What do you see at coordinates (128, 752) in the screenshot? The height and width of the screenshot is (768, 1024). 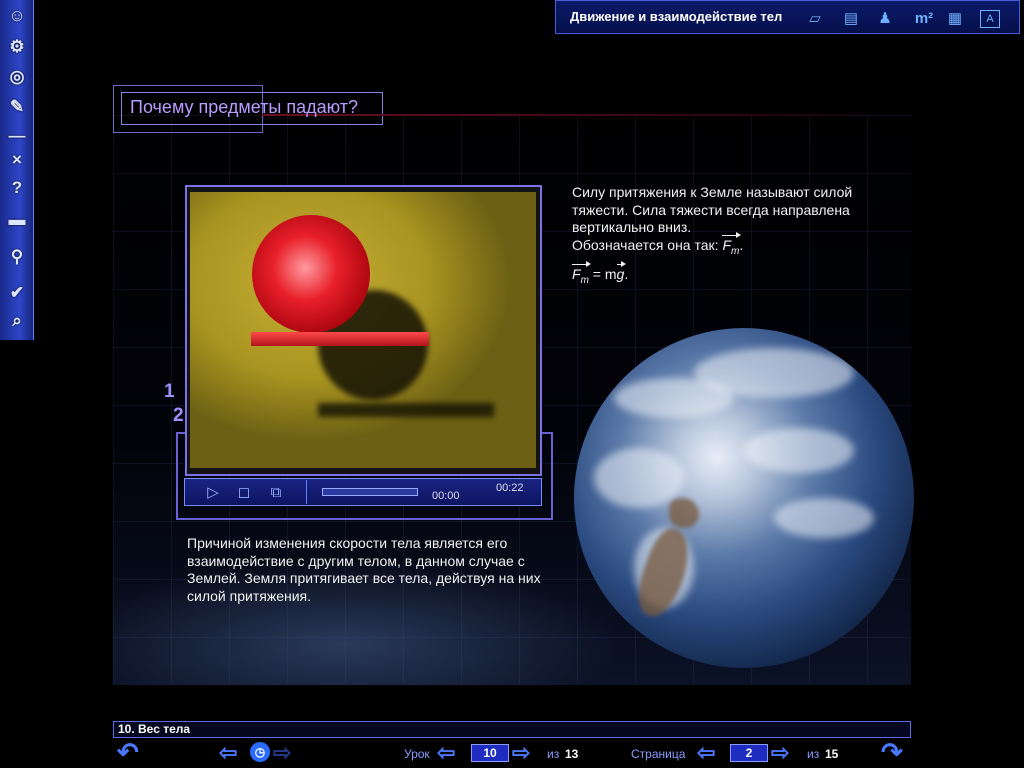 I see `back-arrow-icon: ↶` at bounding box center [128, 752].